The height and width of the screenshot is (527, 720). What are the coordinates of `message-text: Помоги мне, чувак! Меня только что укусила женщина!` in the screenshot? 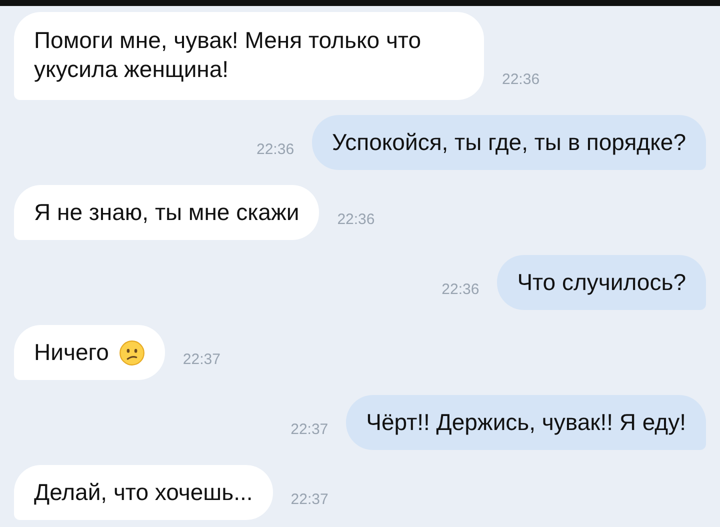 It's located at (228, 55).